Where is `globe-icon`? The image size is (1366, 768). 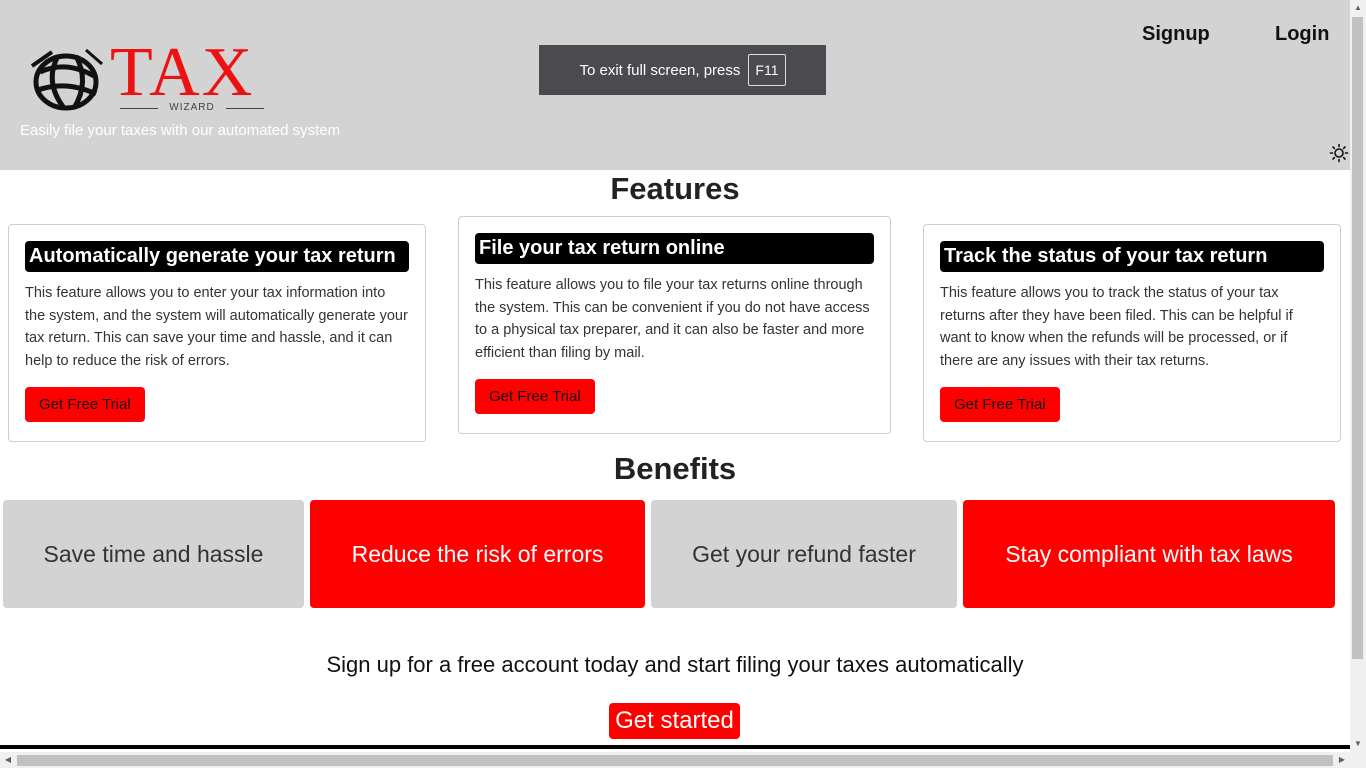 globe-icon is located at coordinates (66, 79).